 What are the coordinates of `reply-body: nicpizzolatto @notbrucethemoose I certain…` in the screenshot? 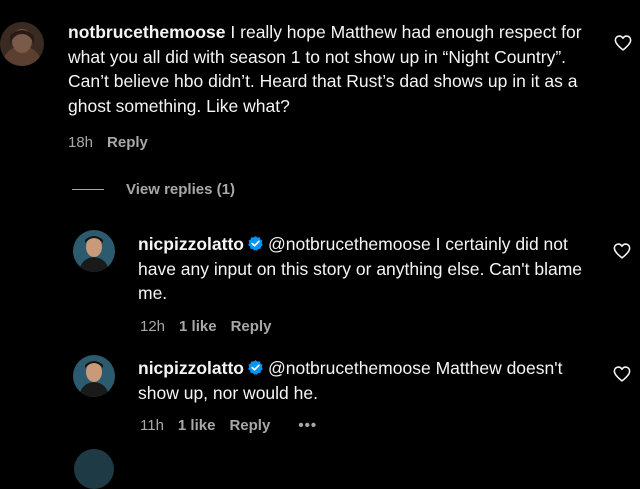 It's located at (373, 269).